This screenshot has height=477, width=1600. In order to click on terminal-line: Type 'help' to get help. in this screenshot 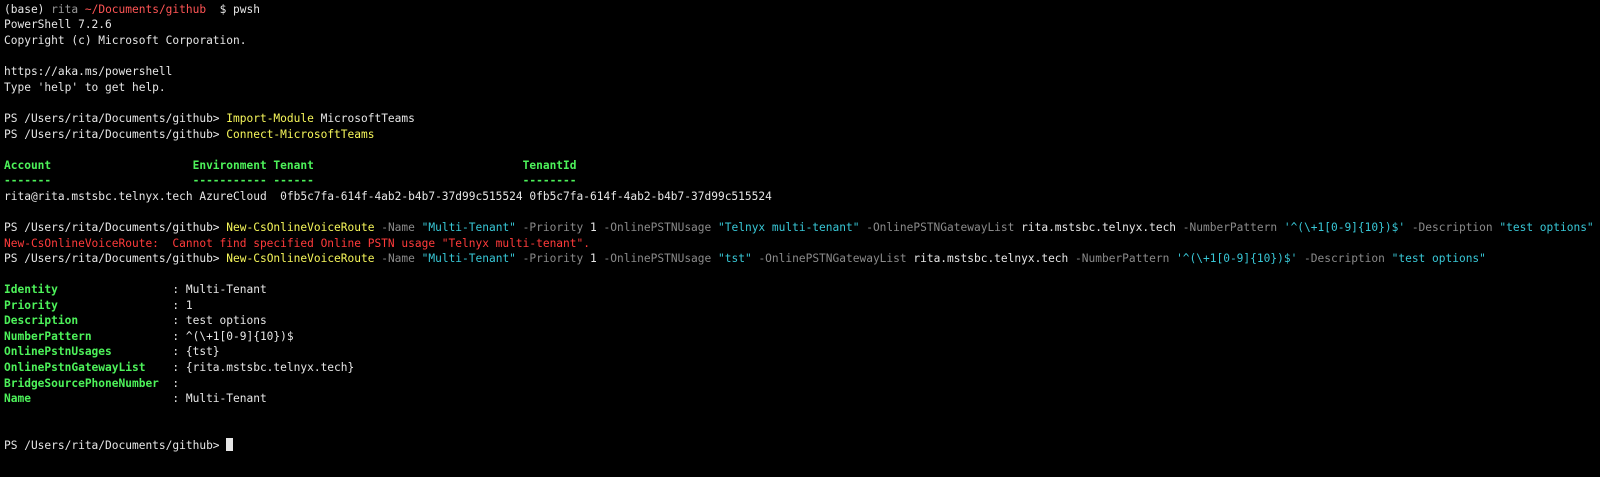, I will do `click(85, 87)`.